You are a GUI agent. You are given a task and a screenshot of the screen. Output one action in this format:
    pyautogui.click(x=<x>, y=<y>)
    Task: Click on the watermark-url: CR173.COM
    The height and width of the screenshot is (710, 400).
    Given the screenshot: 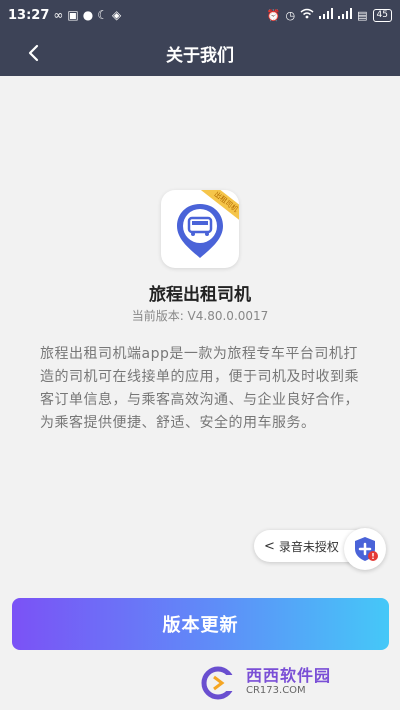 What is the action you would take?
    pyautogui.click(x=276, y=690)
    